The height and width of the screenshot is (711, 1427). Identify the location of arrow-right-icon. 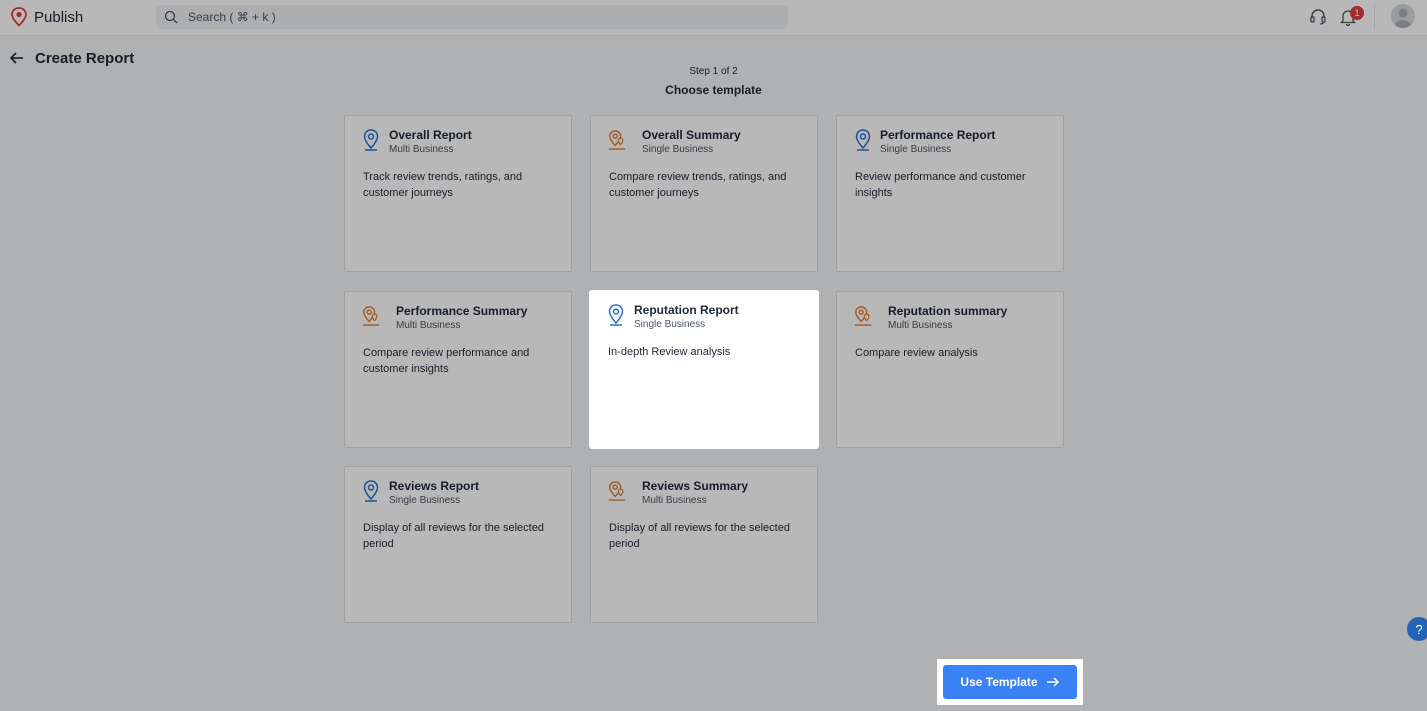
(1052, 682).